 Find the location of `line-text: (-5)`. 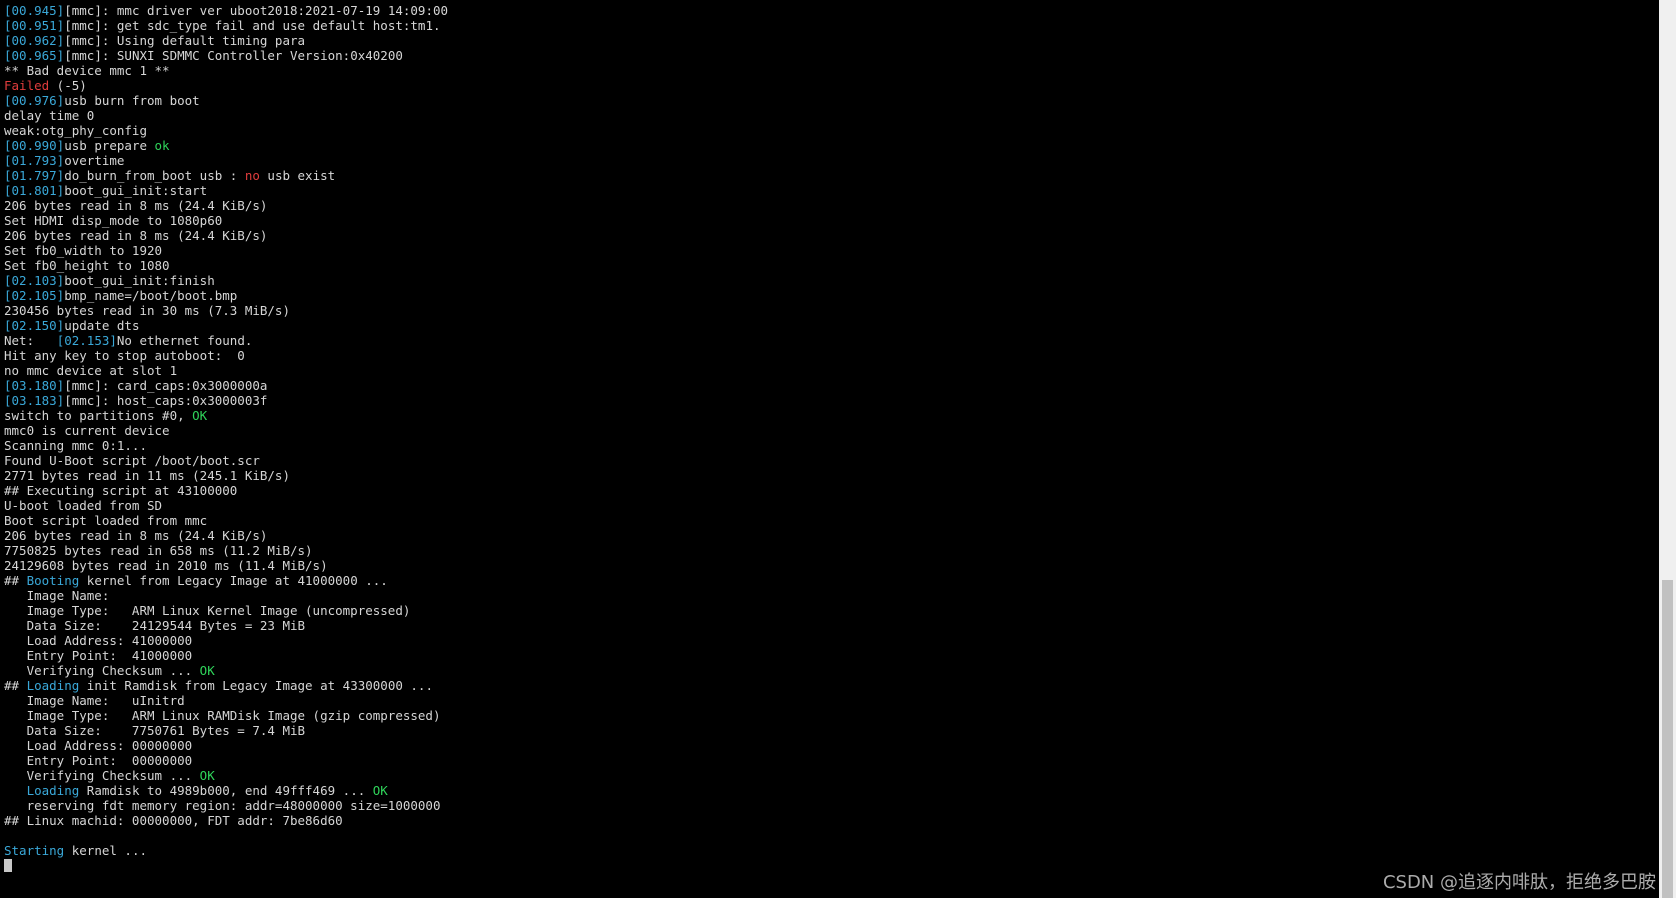

line-text: (-5) is located at coordinates (68, 85).